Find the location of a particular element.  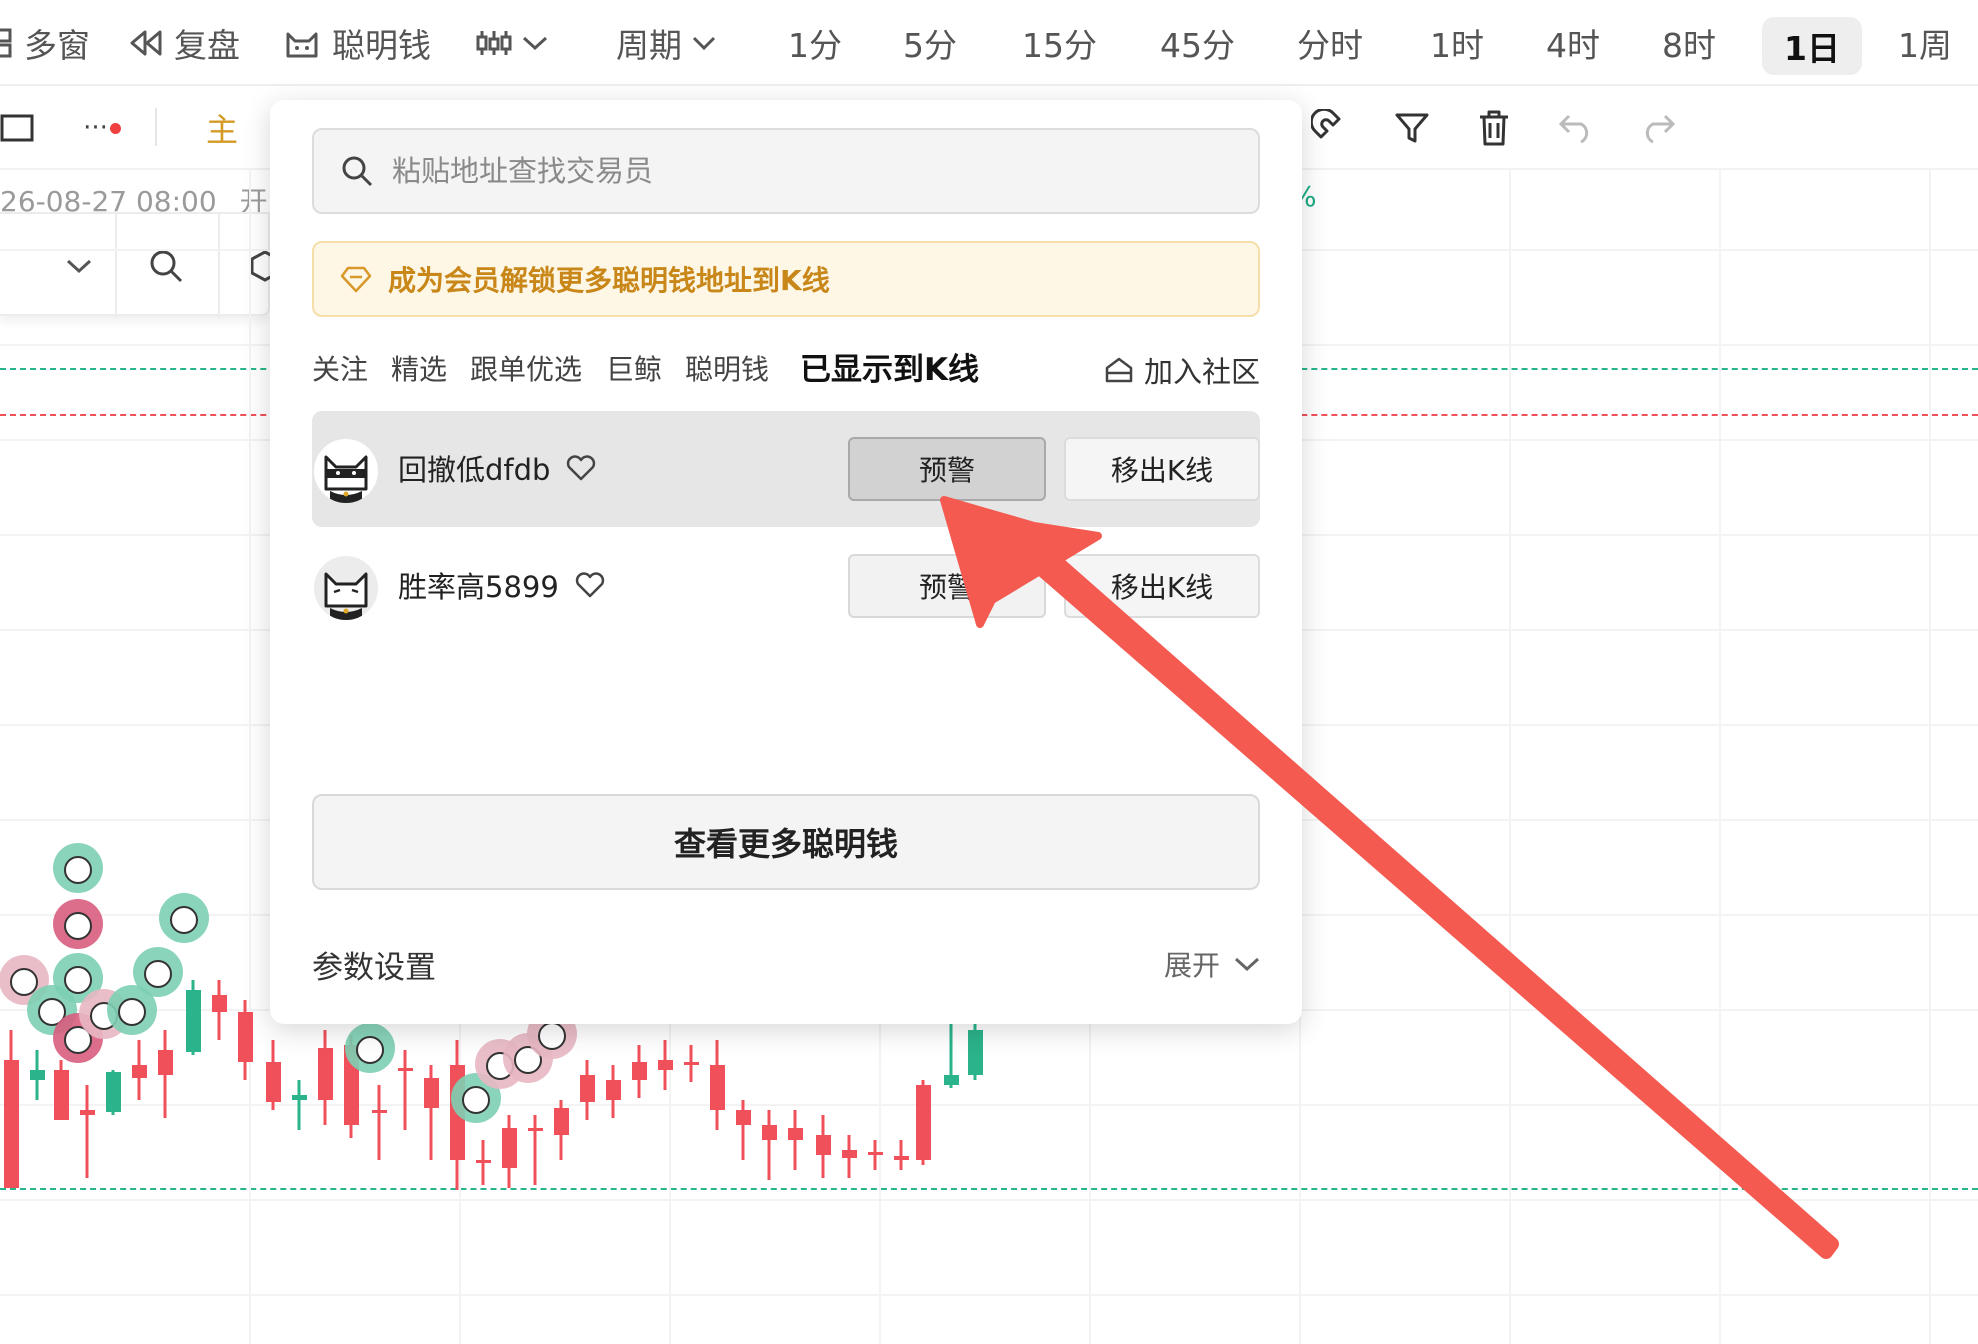

vip-banner: 成为会员解锁更多聪明钱地址到K线 is located at coordinates (786, 279).